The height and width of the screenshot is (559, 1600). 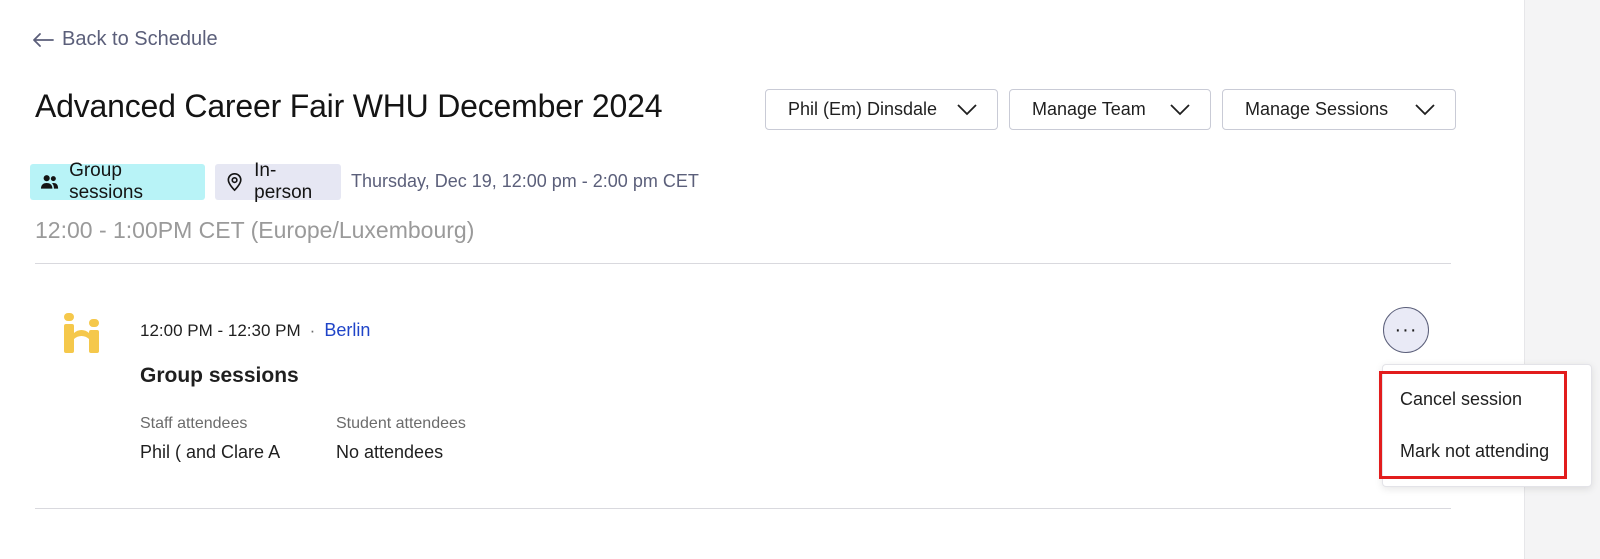 I want to click on user-dropdown-label: Phil (Em) Dinsdale, so click(x=863, y=109).